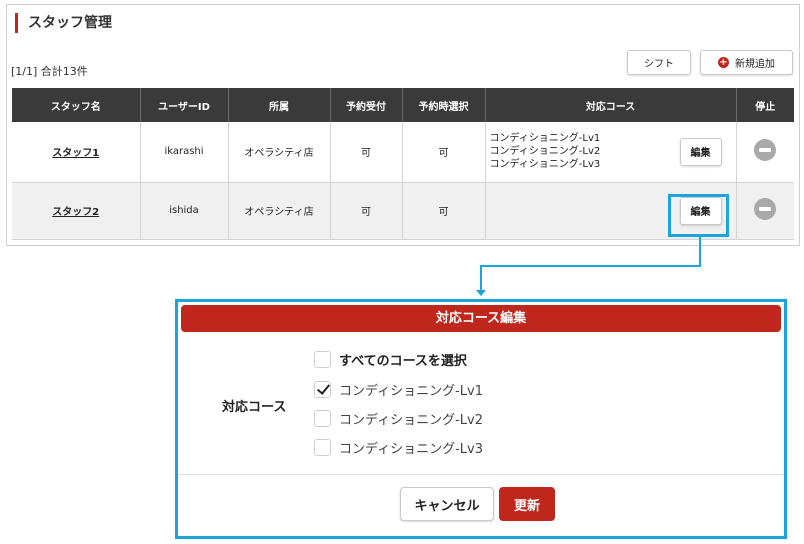 The width and height of the screenshot is (804, 544). What do you see at coordinates (411, 420) in the screenshot?
I see `course-option-label: コンディショニング-Lv2` at bounding box center [411, 420].